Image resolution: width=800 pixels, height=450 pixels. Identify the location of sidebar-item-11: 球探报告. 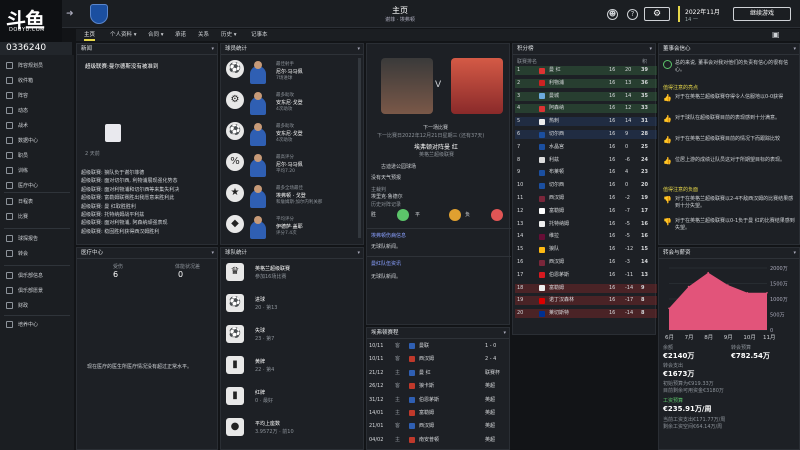
(22, 238).